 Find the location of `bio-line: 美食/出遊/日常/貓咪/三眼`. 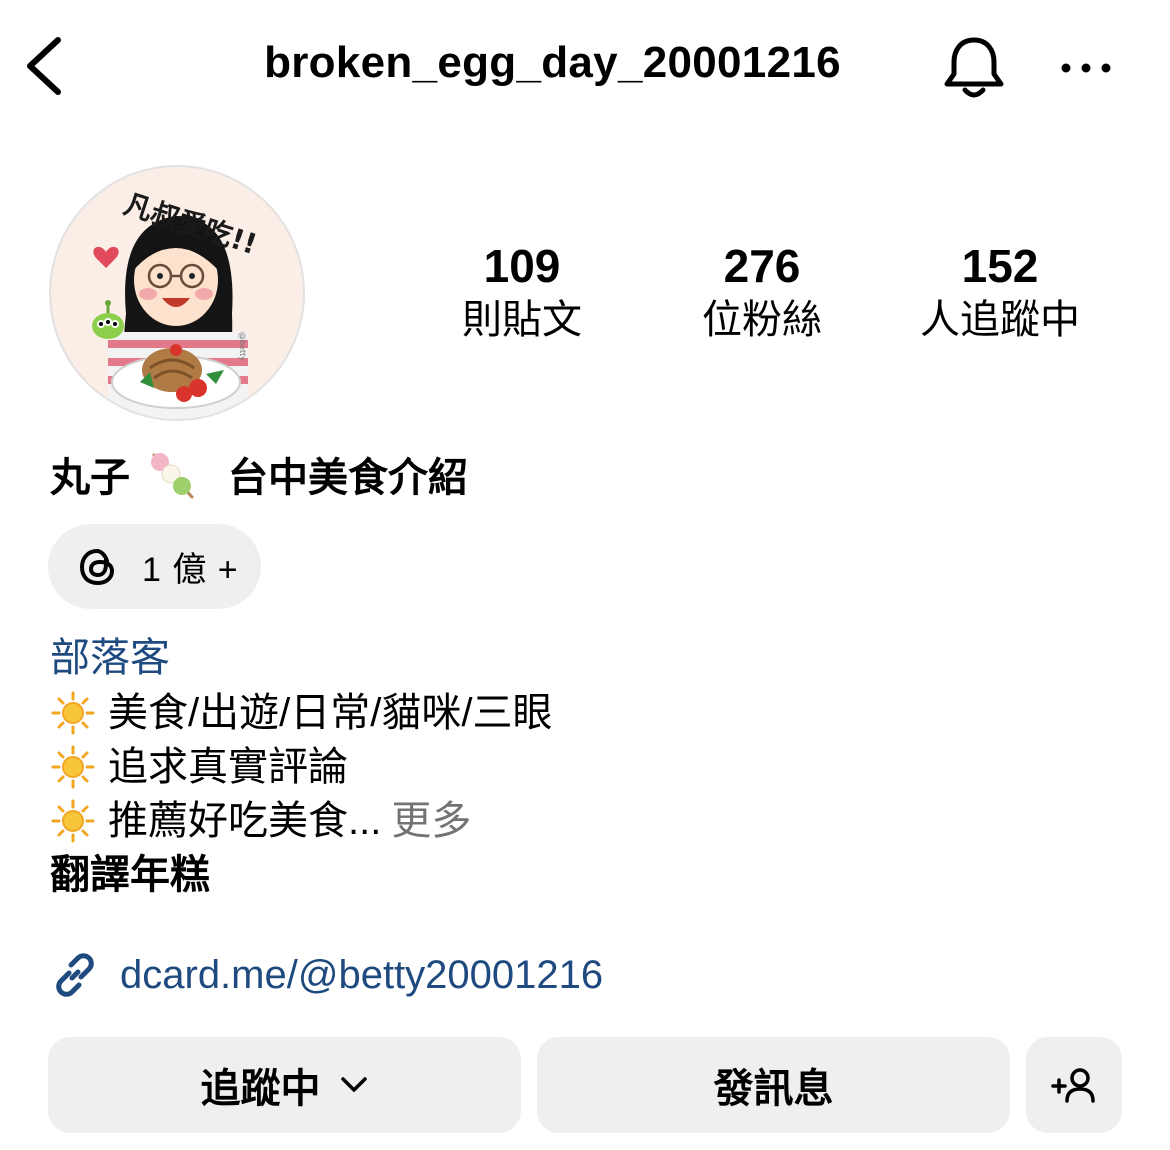

bio-line: 美食/出遊/日常/貓咪/三眼 is located at coordinates (301, 713).